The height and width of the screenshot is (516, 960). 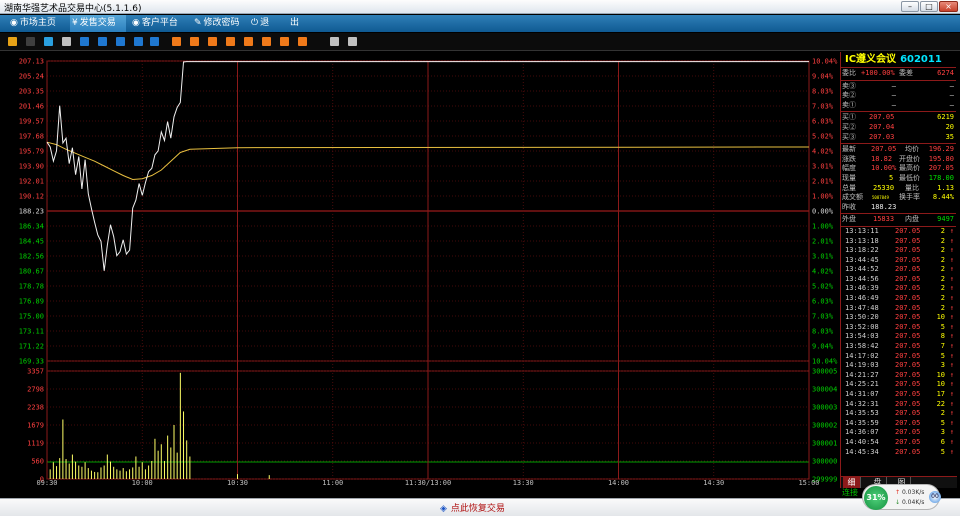 What do you see at coordinates (35, 390) in the screenshot?
I see `volume-tick-label: 2798` at bounding box center [35, 390].